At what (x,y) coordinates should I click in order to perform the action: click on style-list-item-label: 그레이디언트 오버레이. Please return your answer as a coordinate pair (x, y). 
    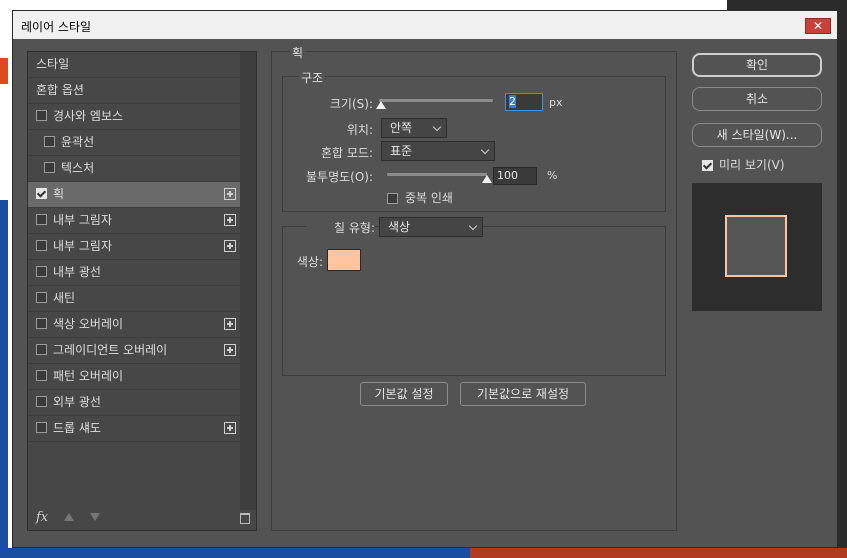
    Looking at the image, I should click on (110, 350).